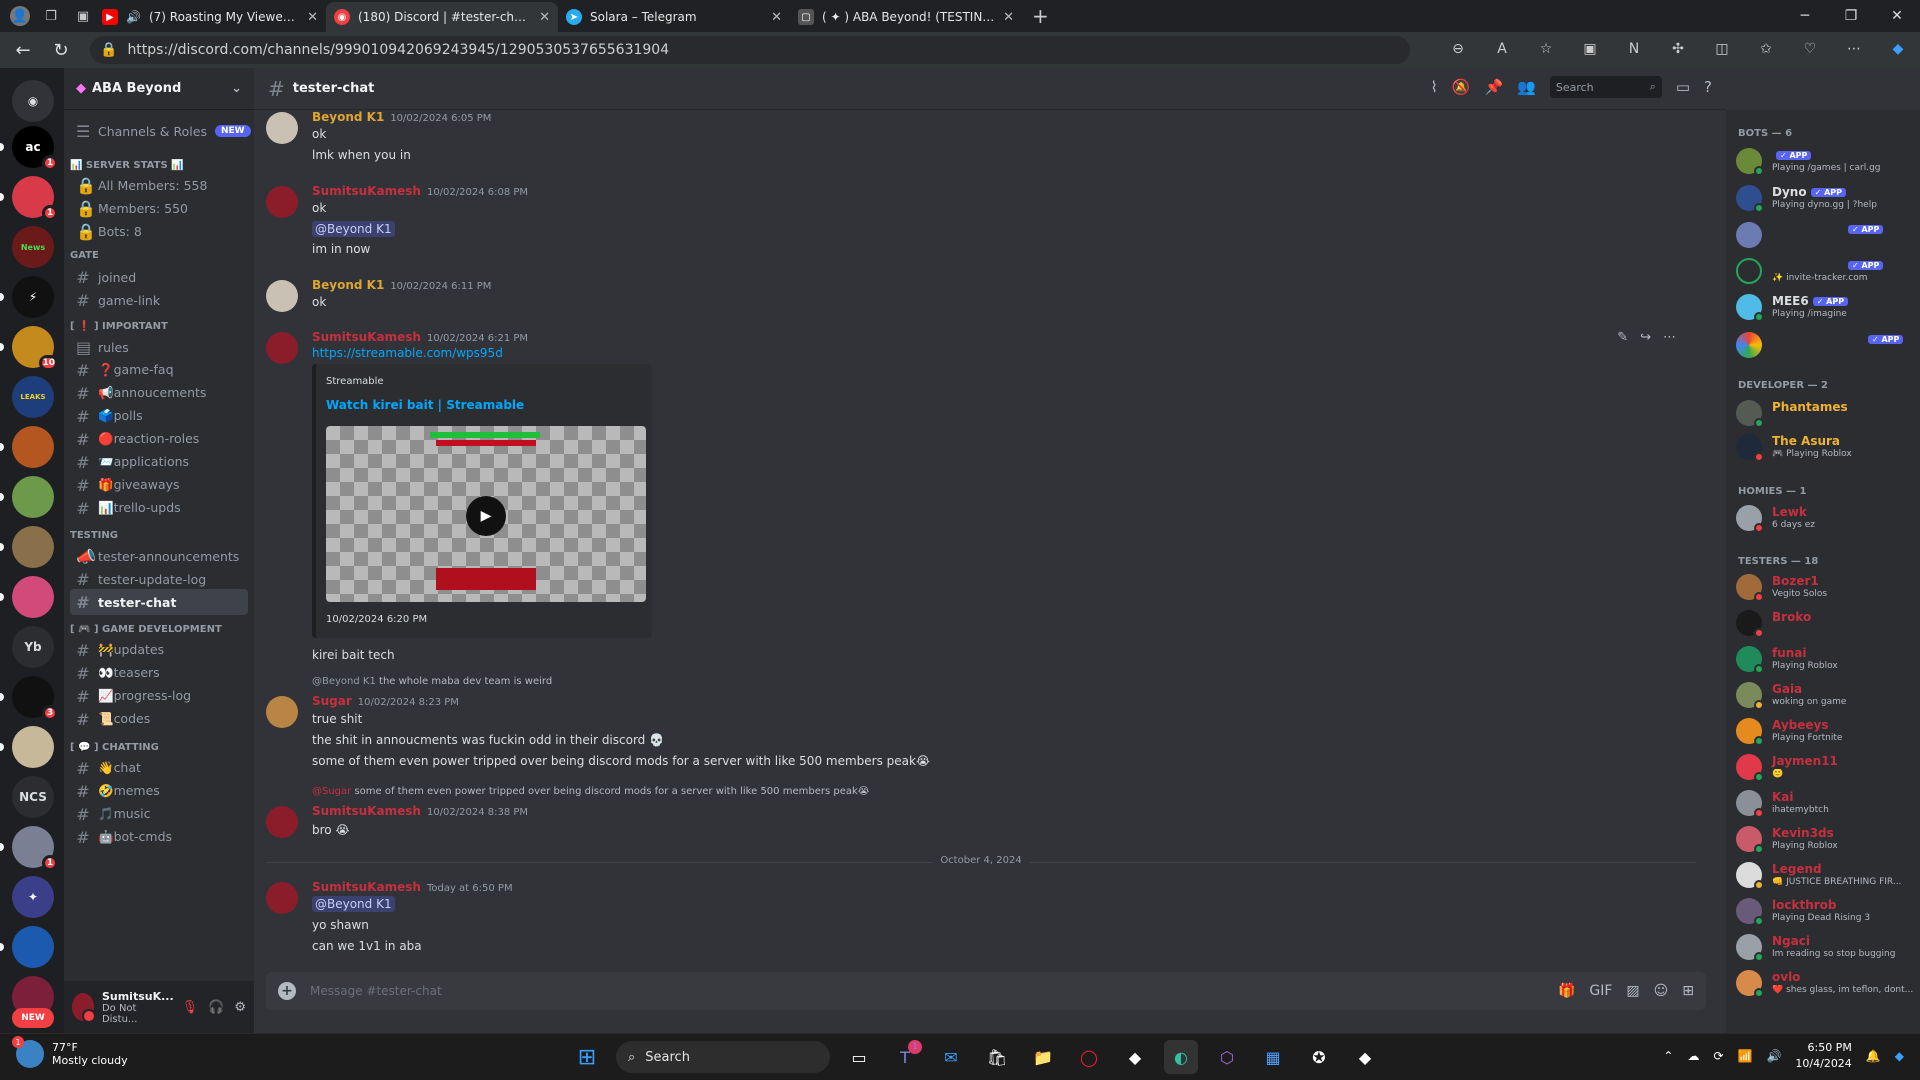 This screenshot has height=1080, width=1920. I want to click on zoom-icon: ⊖, so click(1458, 49).